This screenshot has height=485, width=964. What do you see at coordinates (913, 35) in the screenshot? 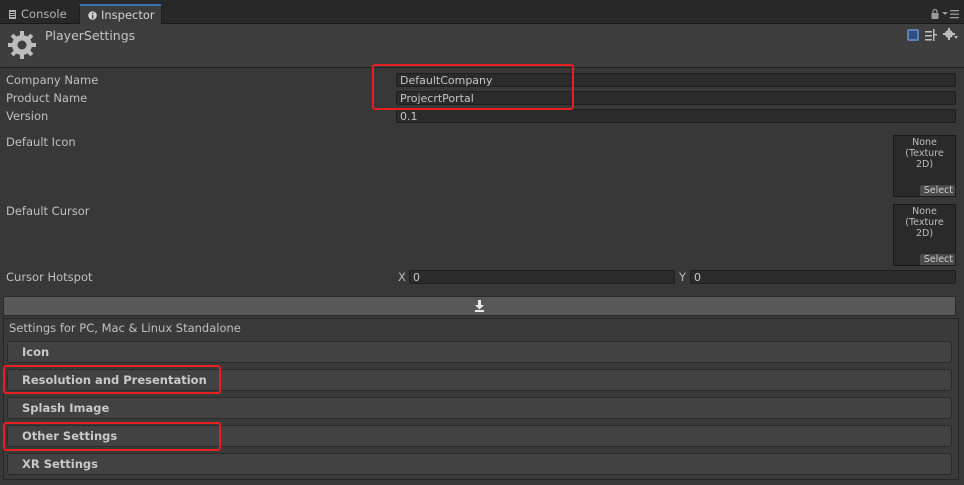
I see `help-icon` at bounding box center [913, 35].